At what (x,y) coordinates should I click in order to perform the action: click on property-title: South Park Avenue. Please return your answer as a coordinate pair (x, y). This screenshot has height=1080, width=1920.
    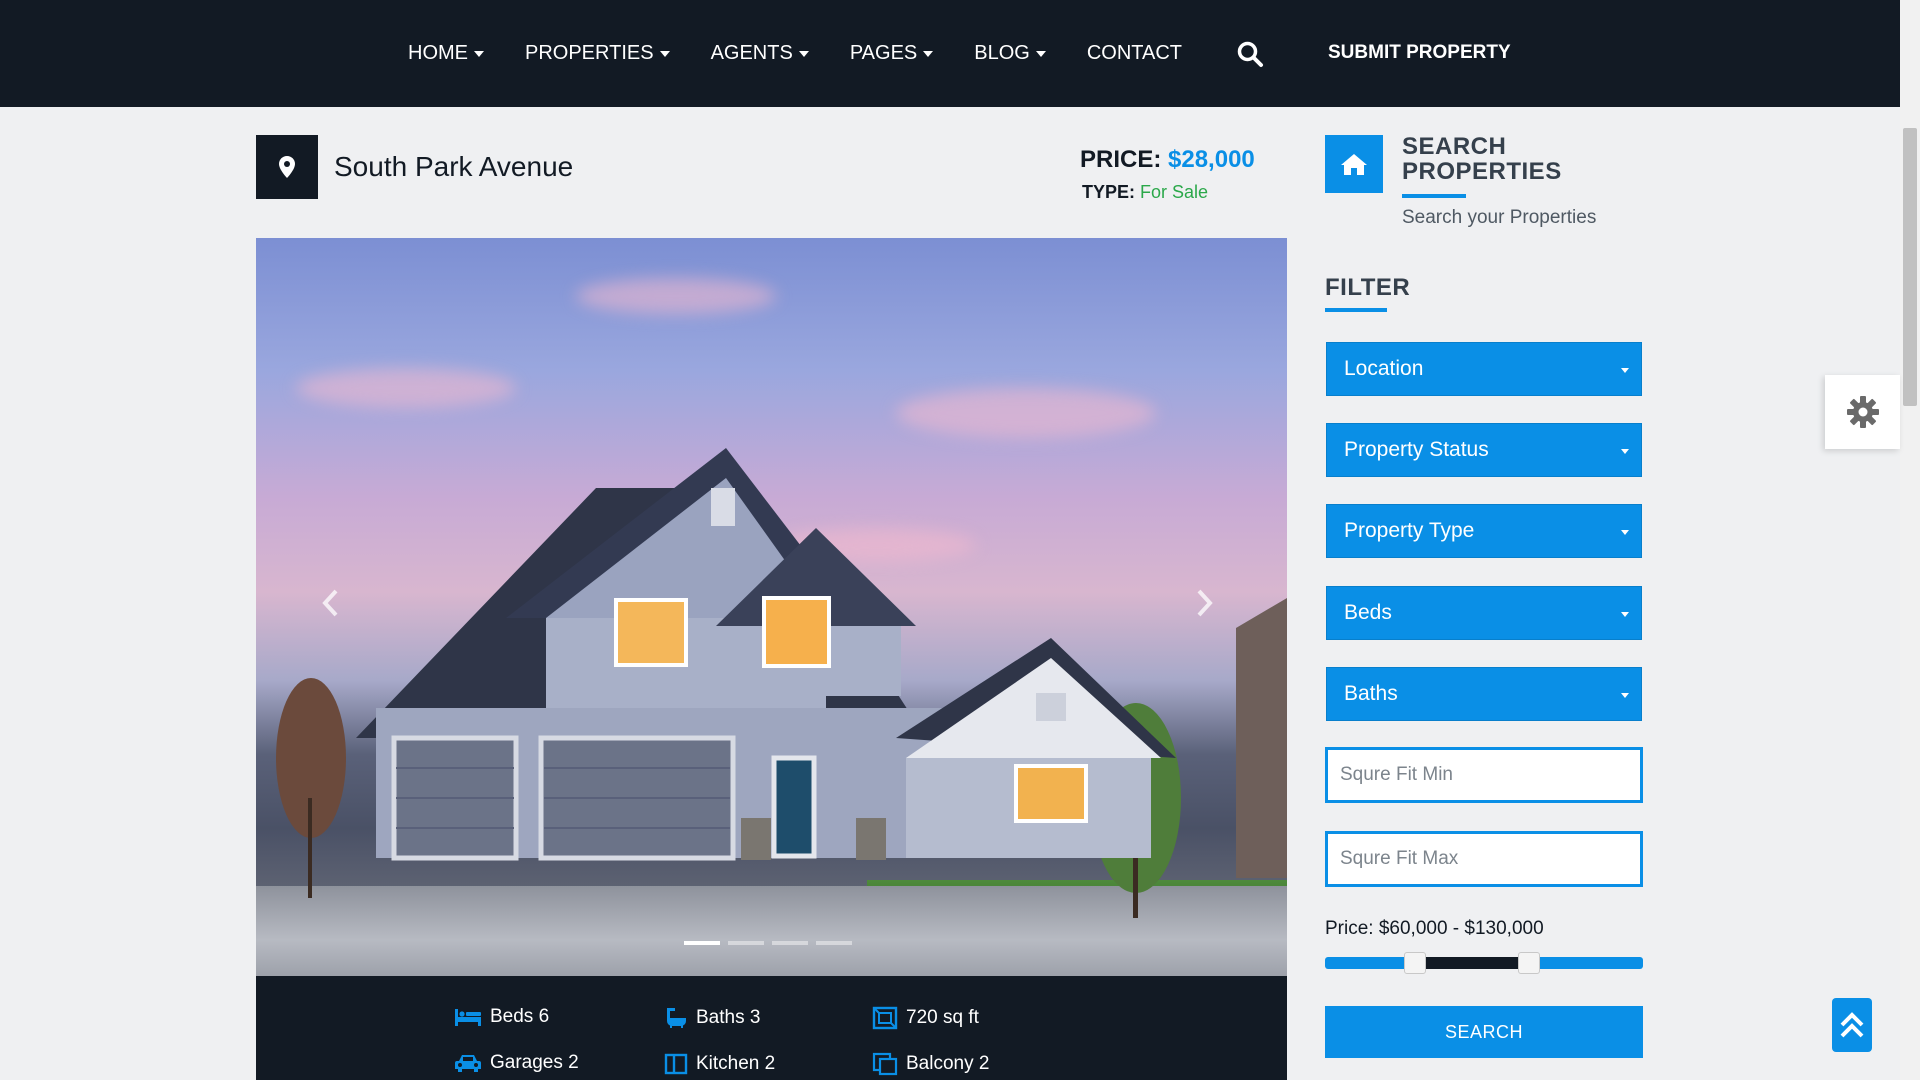
    Looking at the image, I should click on (454, 166).